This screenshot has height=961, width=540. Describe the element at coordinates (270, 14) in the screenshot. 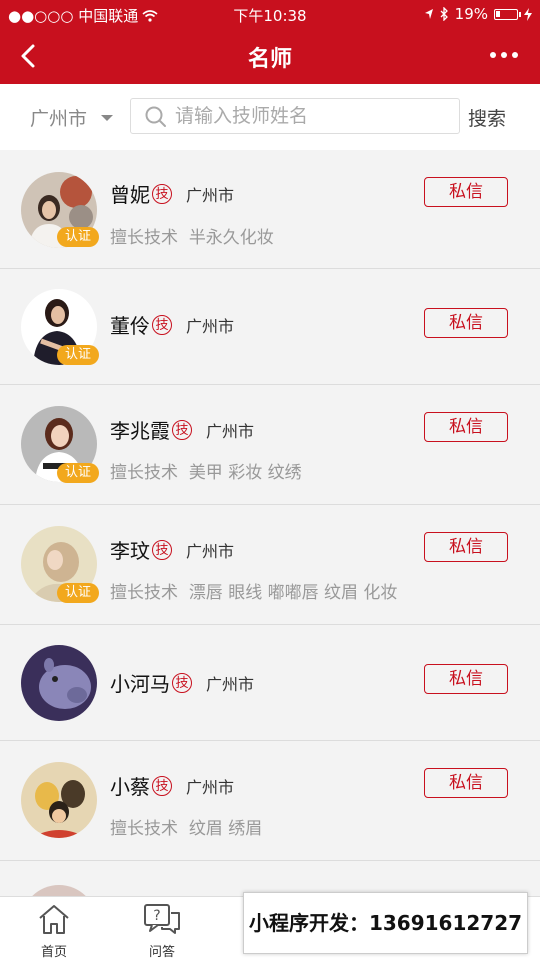

I see `status-bar: ●●○○○ 中国联通 下午10:38 19%` at that location.